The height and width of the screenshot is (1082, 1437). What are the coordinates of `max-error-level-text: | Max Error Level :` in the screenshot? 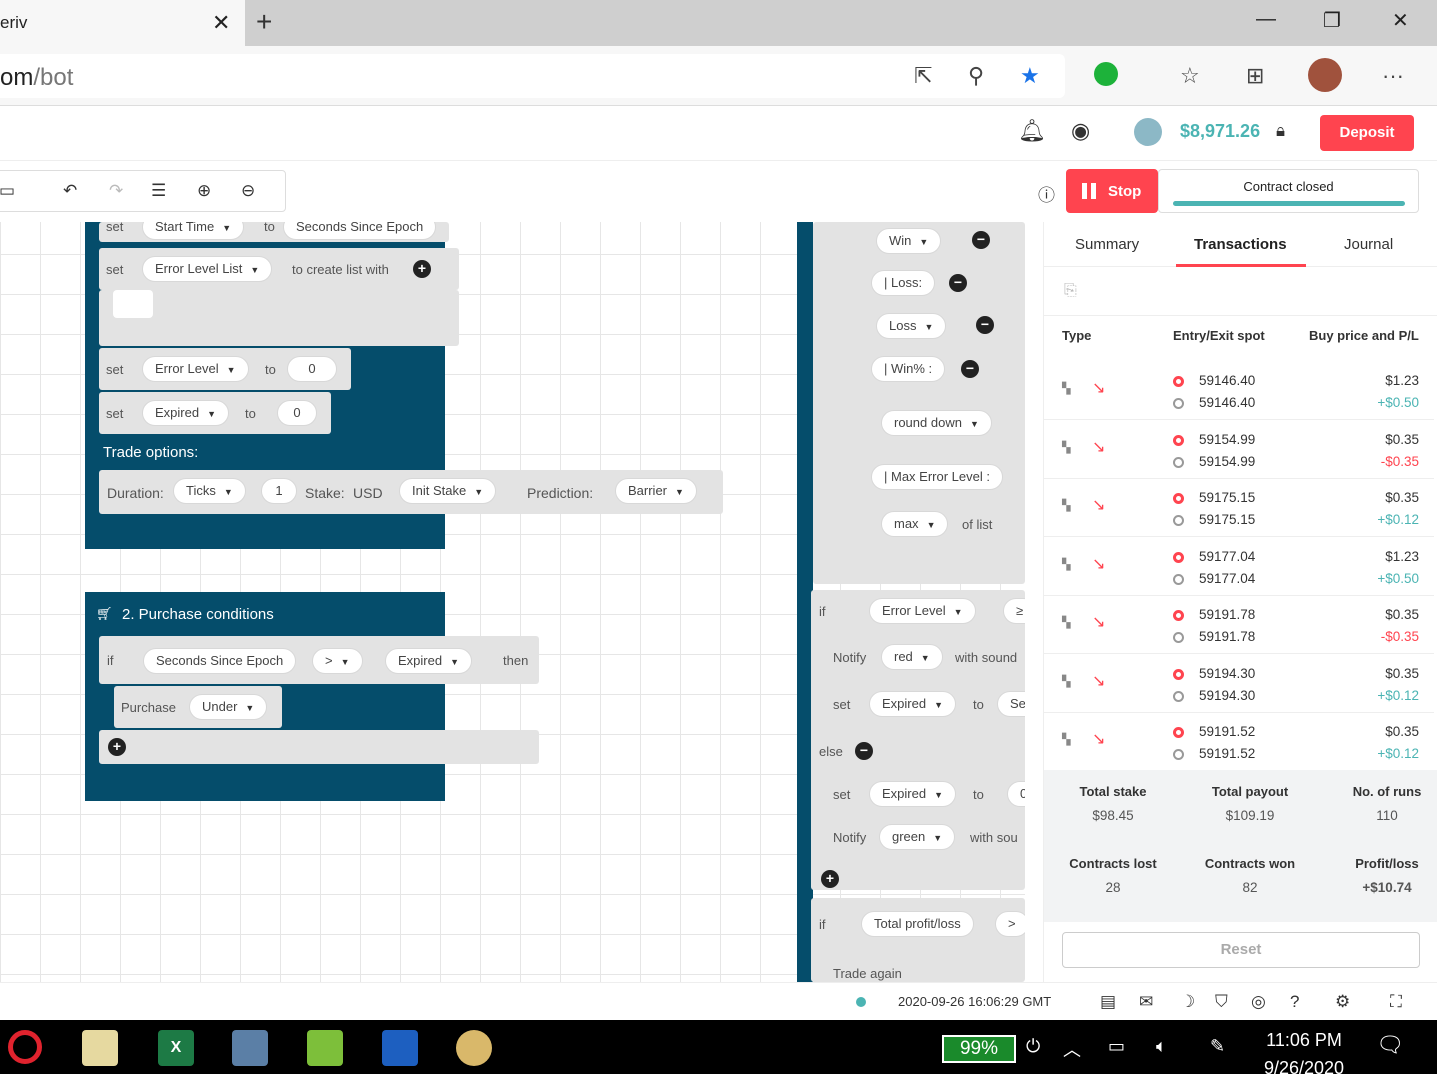 It's located at (937, 477).